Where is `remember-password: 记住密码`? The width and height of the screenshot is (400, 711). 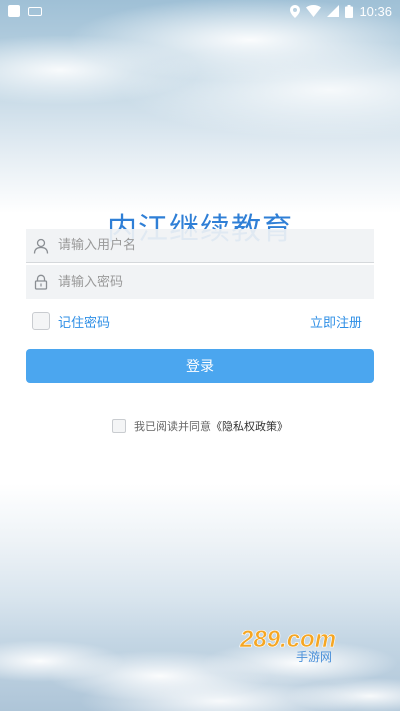 remember-password: 记住密码 is located at coordinates (71, 321).